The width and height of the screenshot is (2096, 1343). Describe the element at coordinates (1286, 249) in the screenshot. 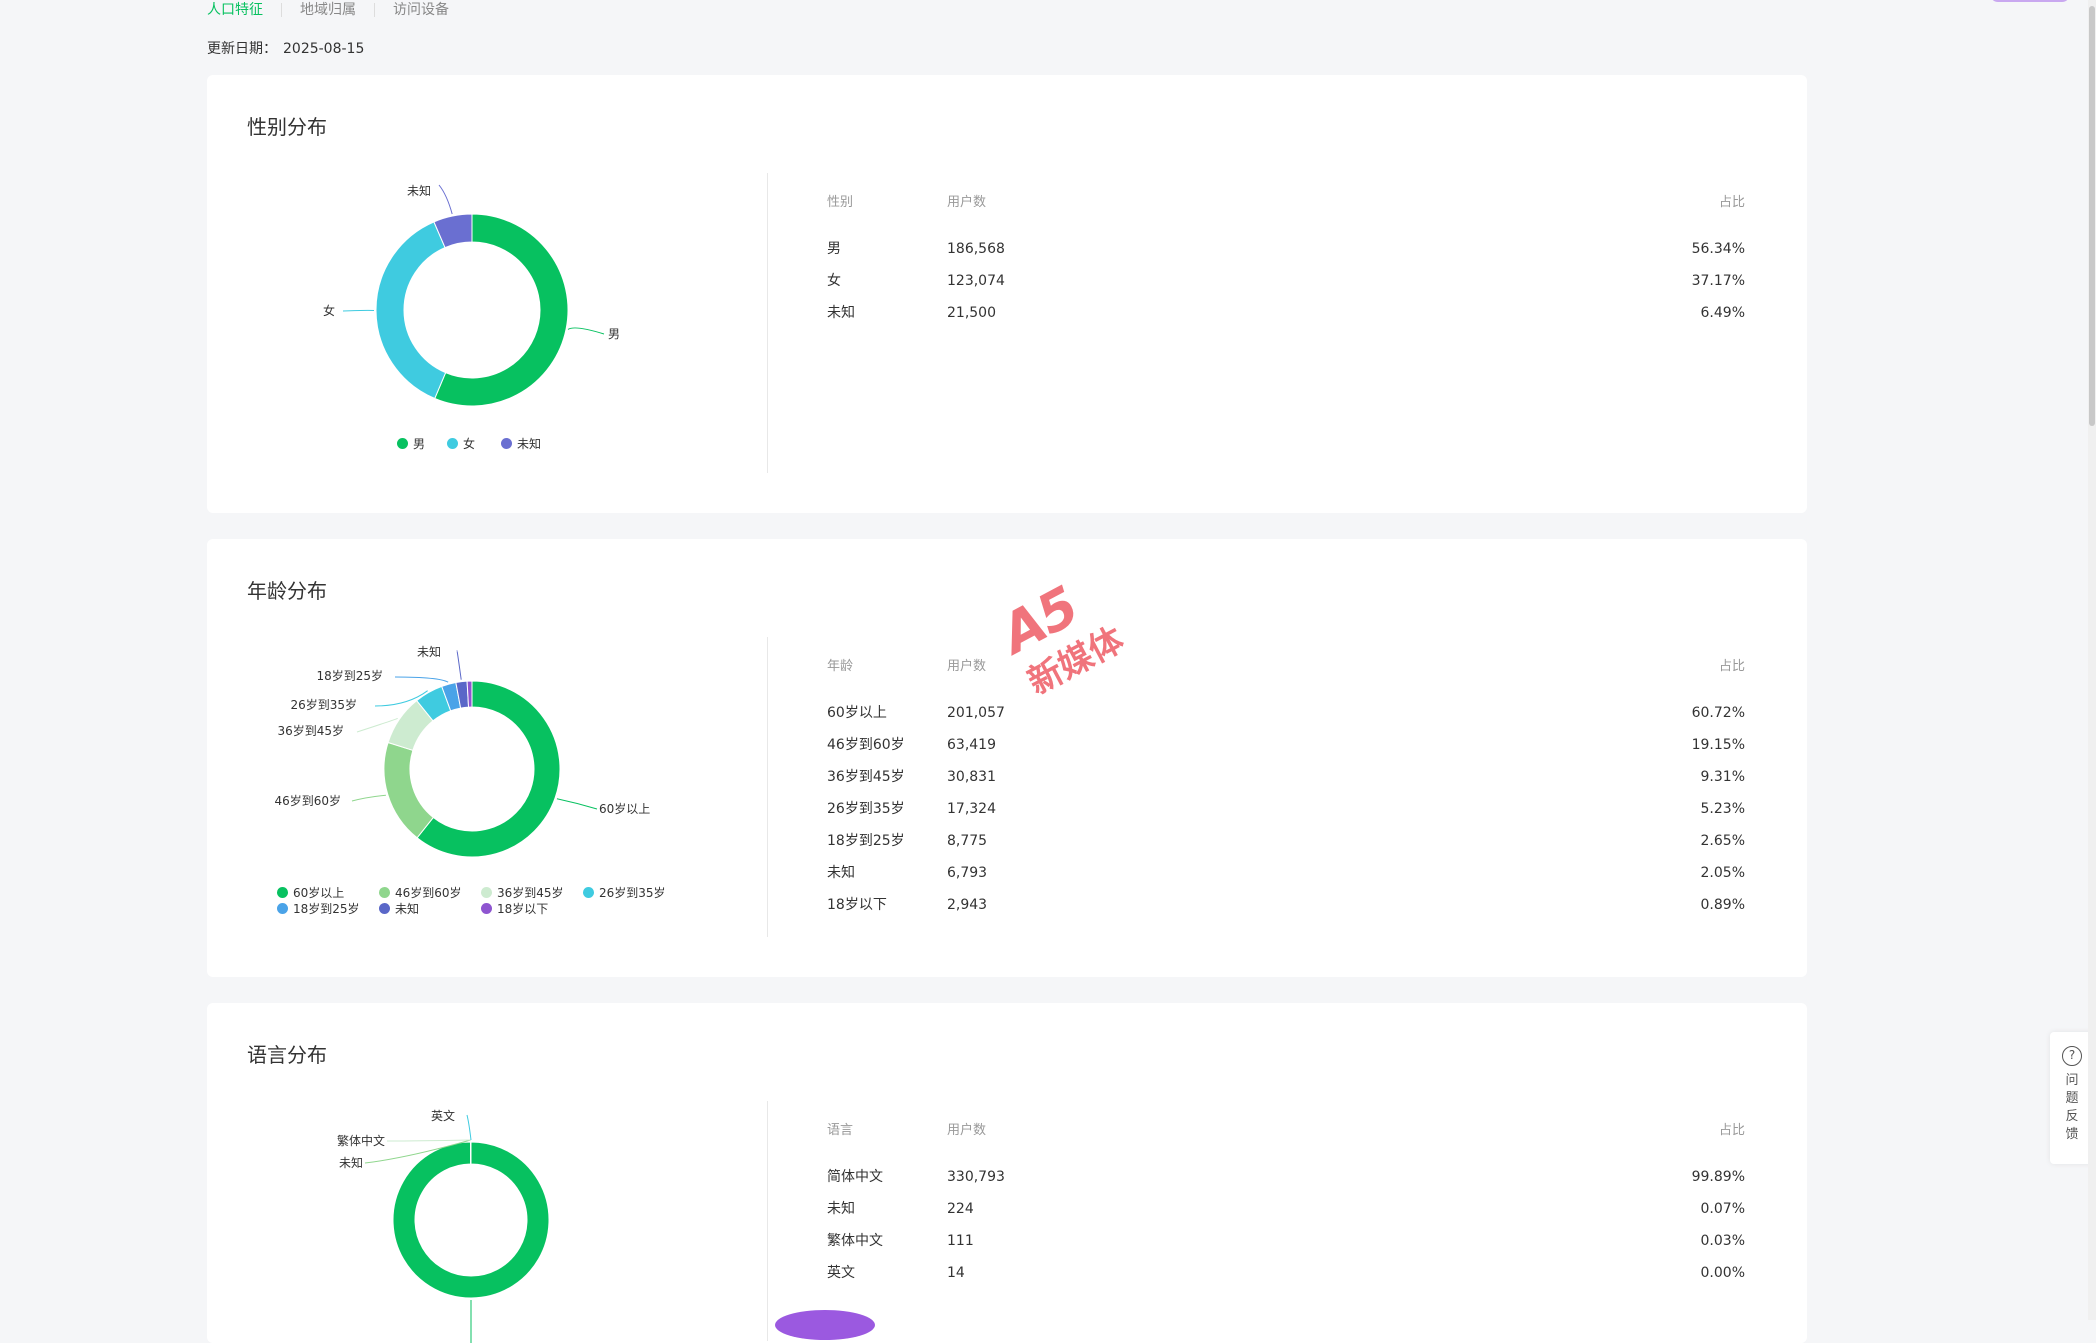

I see `table-row: 男186,56856.34%` at that location.